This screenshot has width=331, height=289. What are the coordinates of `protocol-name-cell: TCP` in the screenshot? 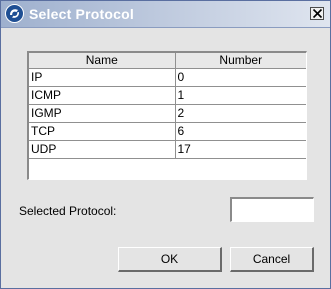 It's located at (102, 131).